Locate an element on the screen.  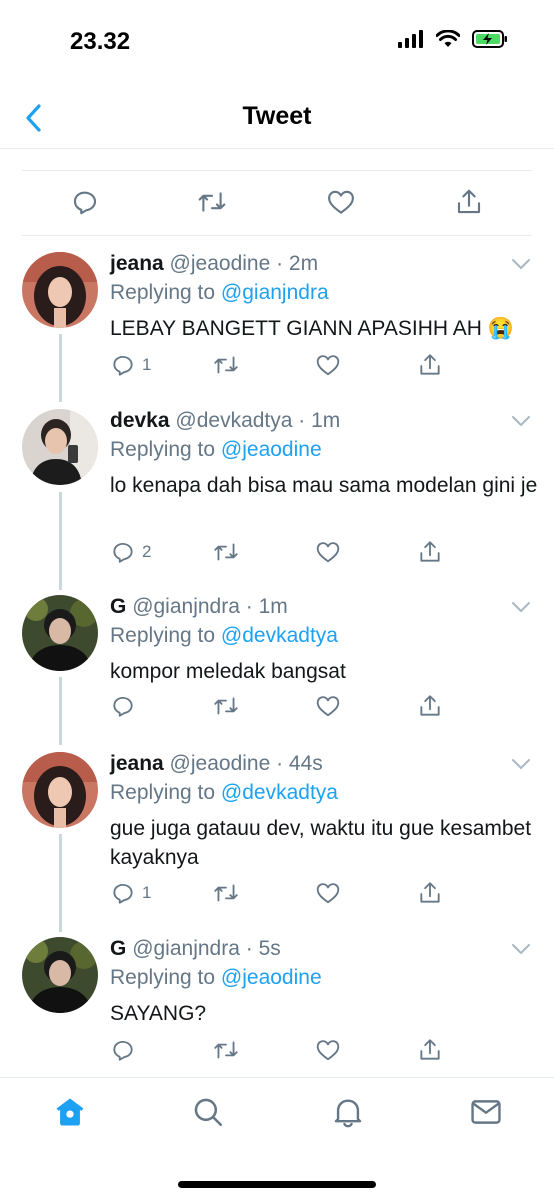
tweet-header: devka @devkadtya · 1m is located at coordinates (225, 421).